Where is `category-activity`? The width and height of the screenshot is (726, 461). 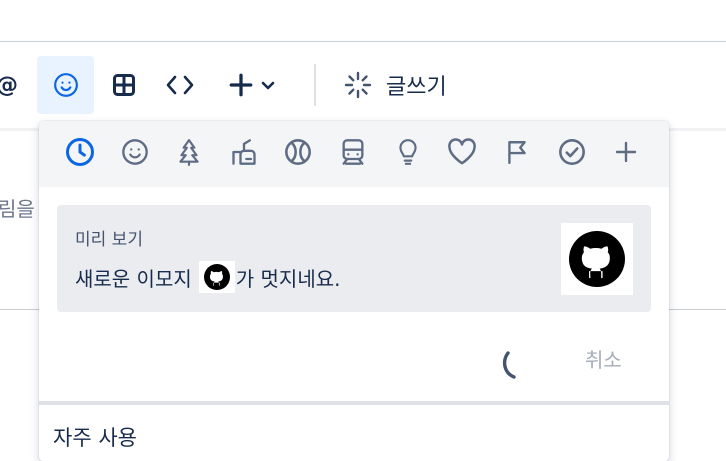
category-activity is located at coordinates (298, 152).